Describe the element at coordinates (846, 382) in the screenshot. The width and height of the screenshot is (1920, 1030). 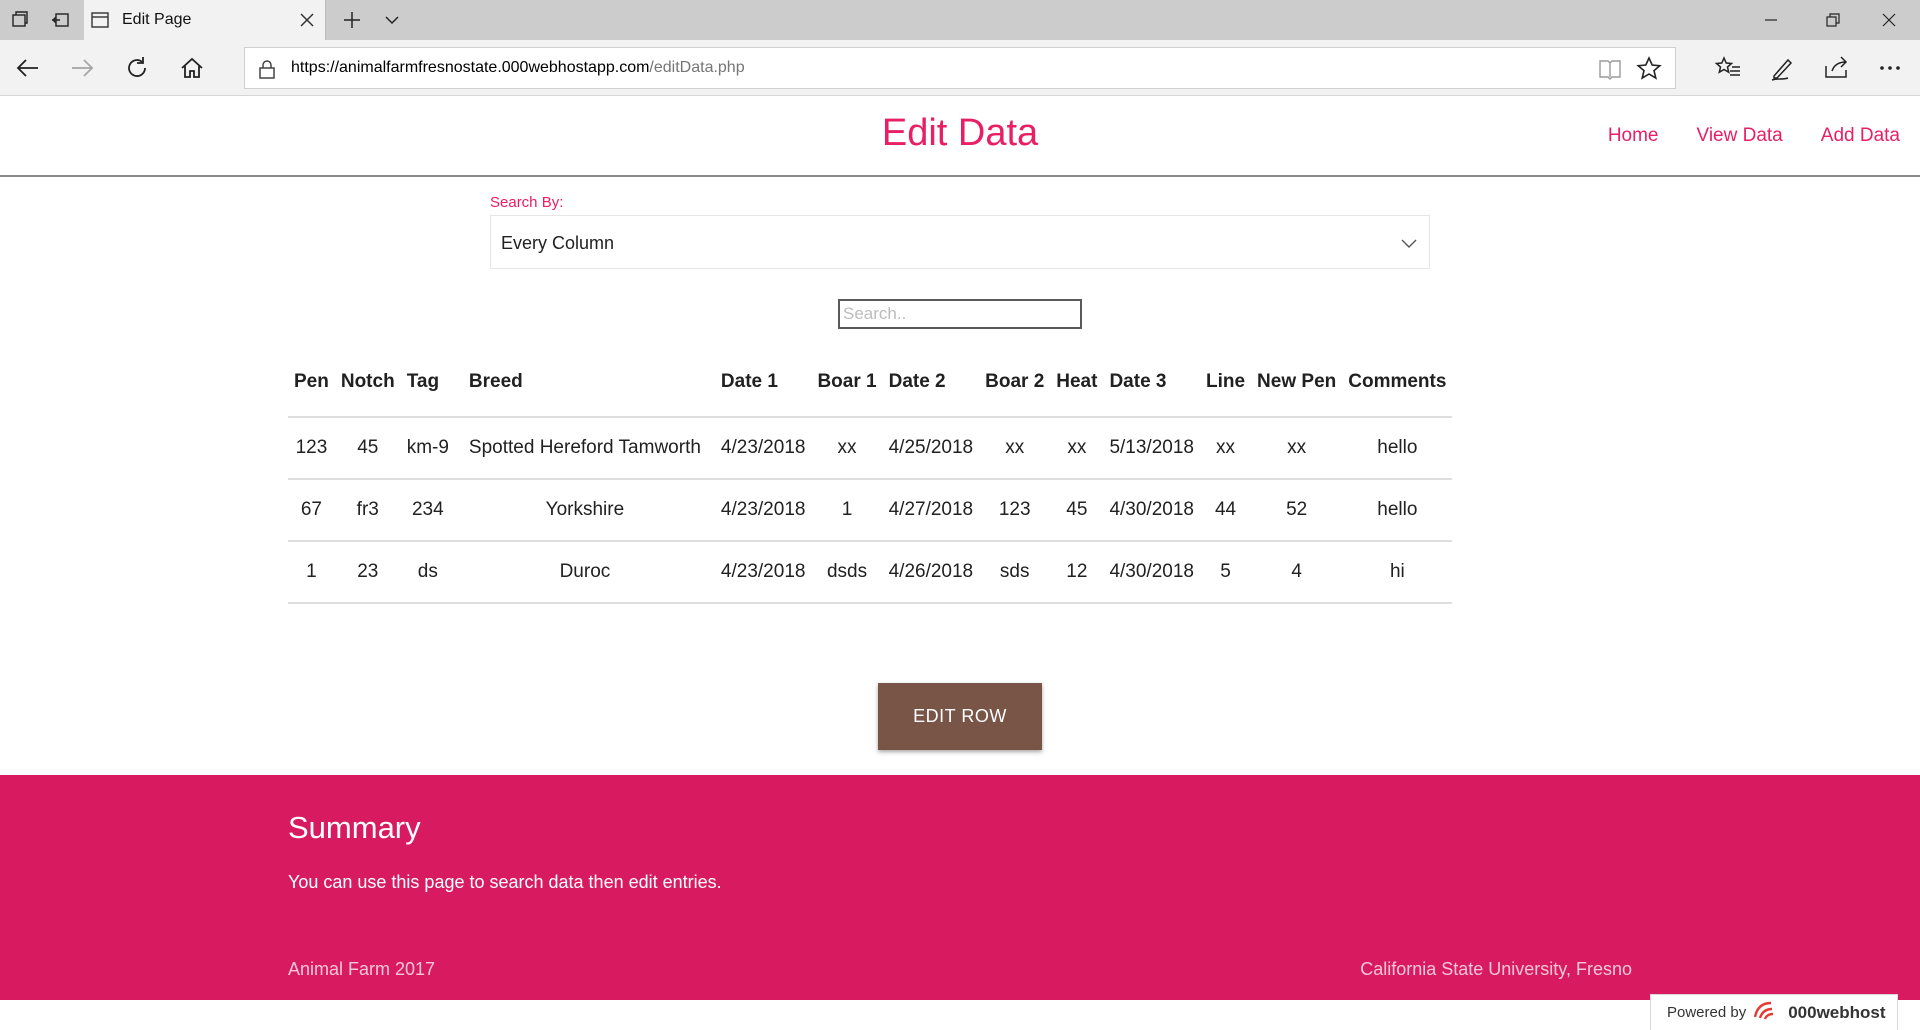
I see `column-header: Boar 1` at that location.